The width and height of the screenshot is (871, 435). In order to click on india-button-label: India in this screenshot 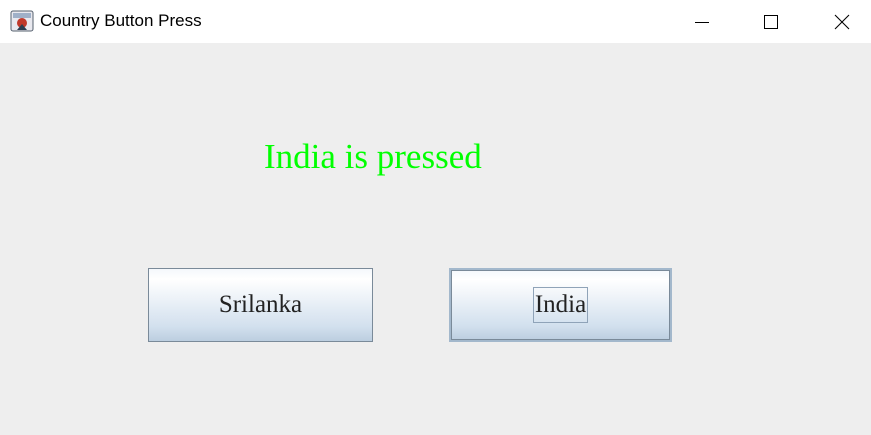, I will do `click(560, 305)`.